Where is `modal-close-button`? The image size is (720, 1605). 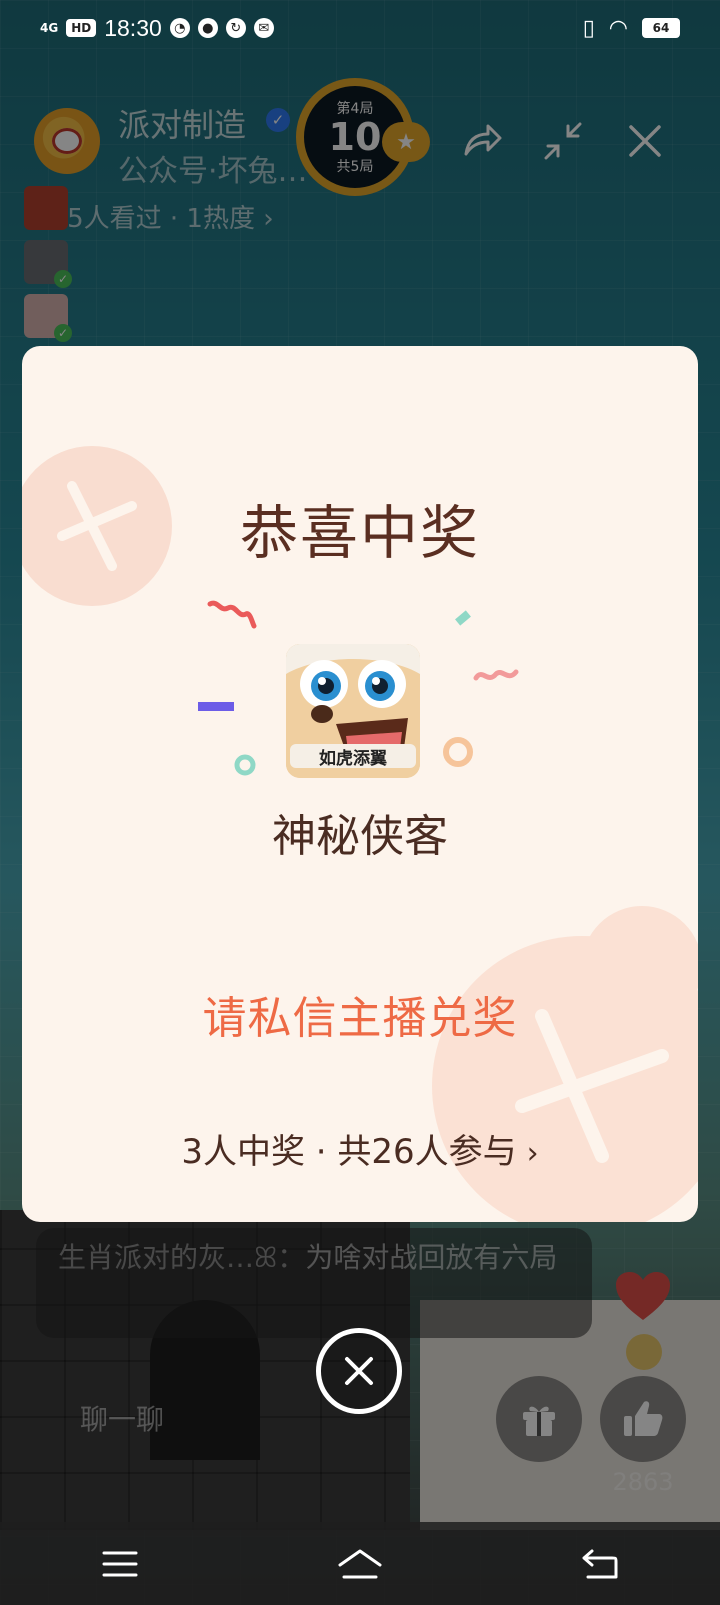 modal-close-button is located at coordinates (359, 1371).